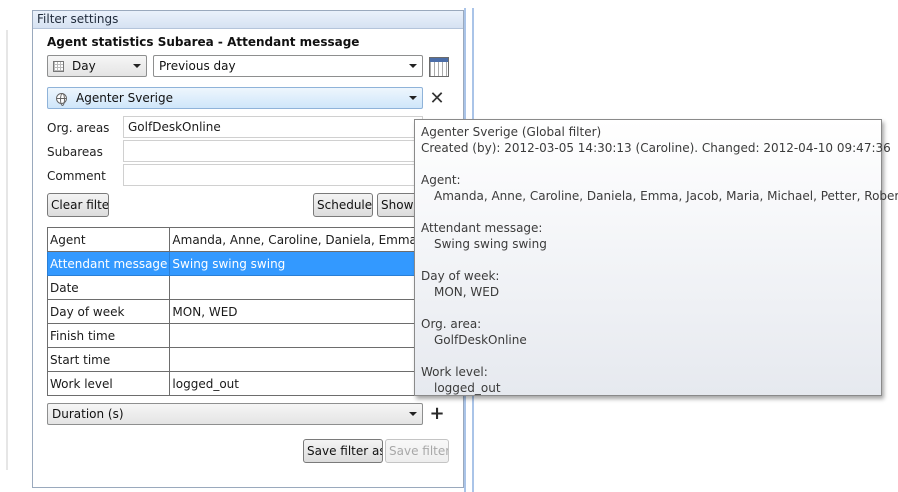 The image size is (898, 492). What do you see at coordinates (273, 151) in the screenshot?
I see `subareas-field` at bounding box center [273, 151].